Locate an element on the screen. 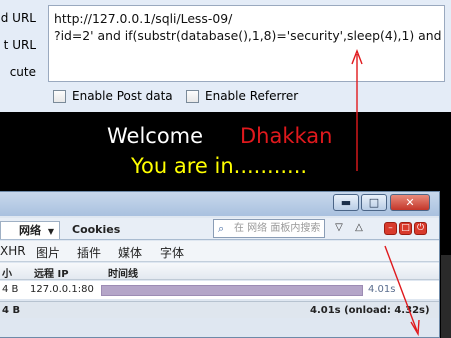 The width and height of the screenshot is (451, 338). col-timeline: 时间线 is located at coordinates (123, 272).